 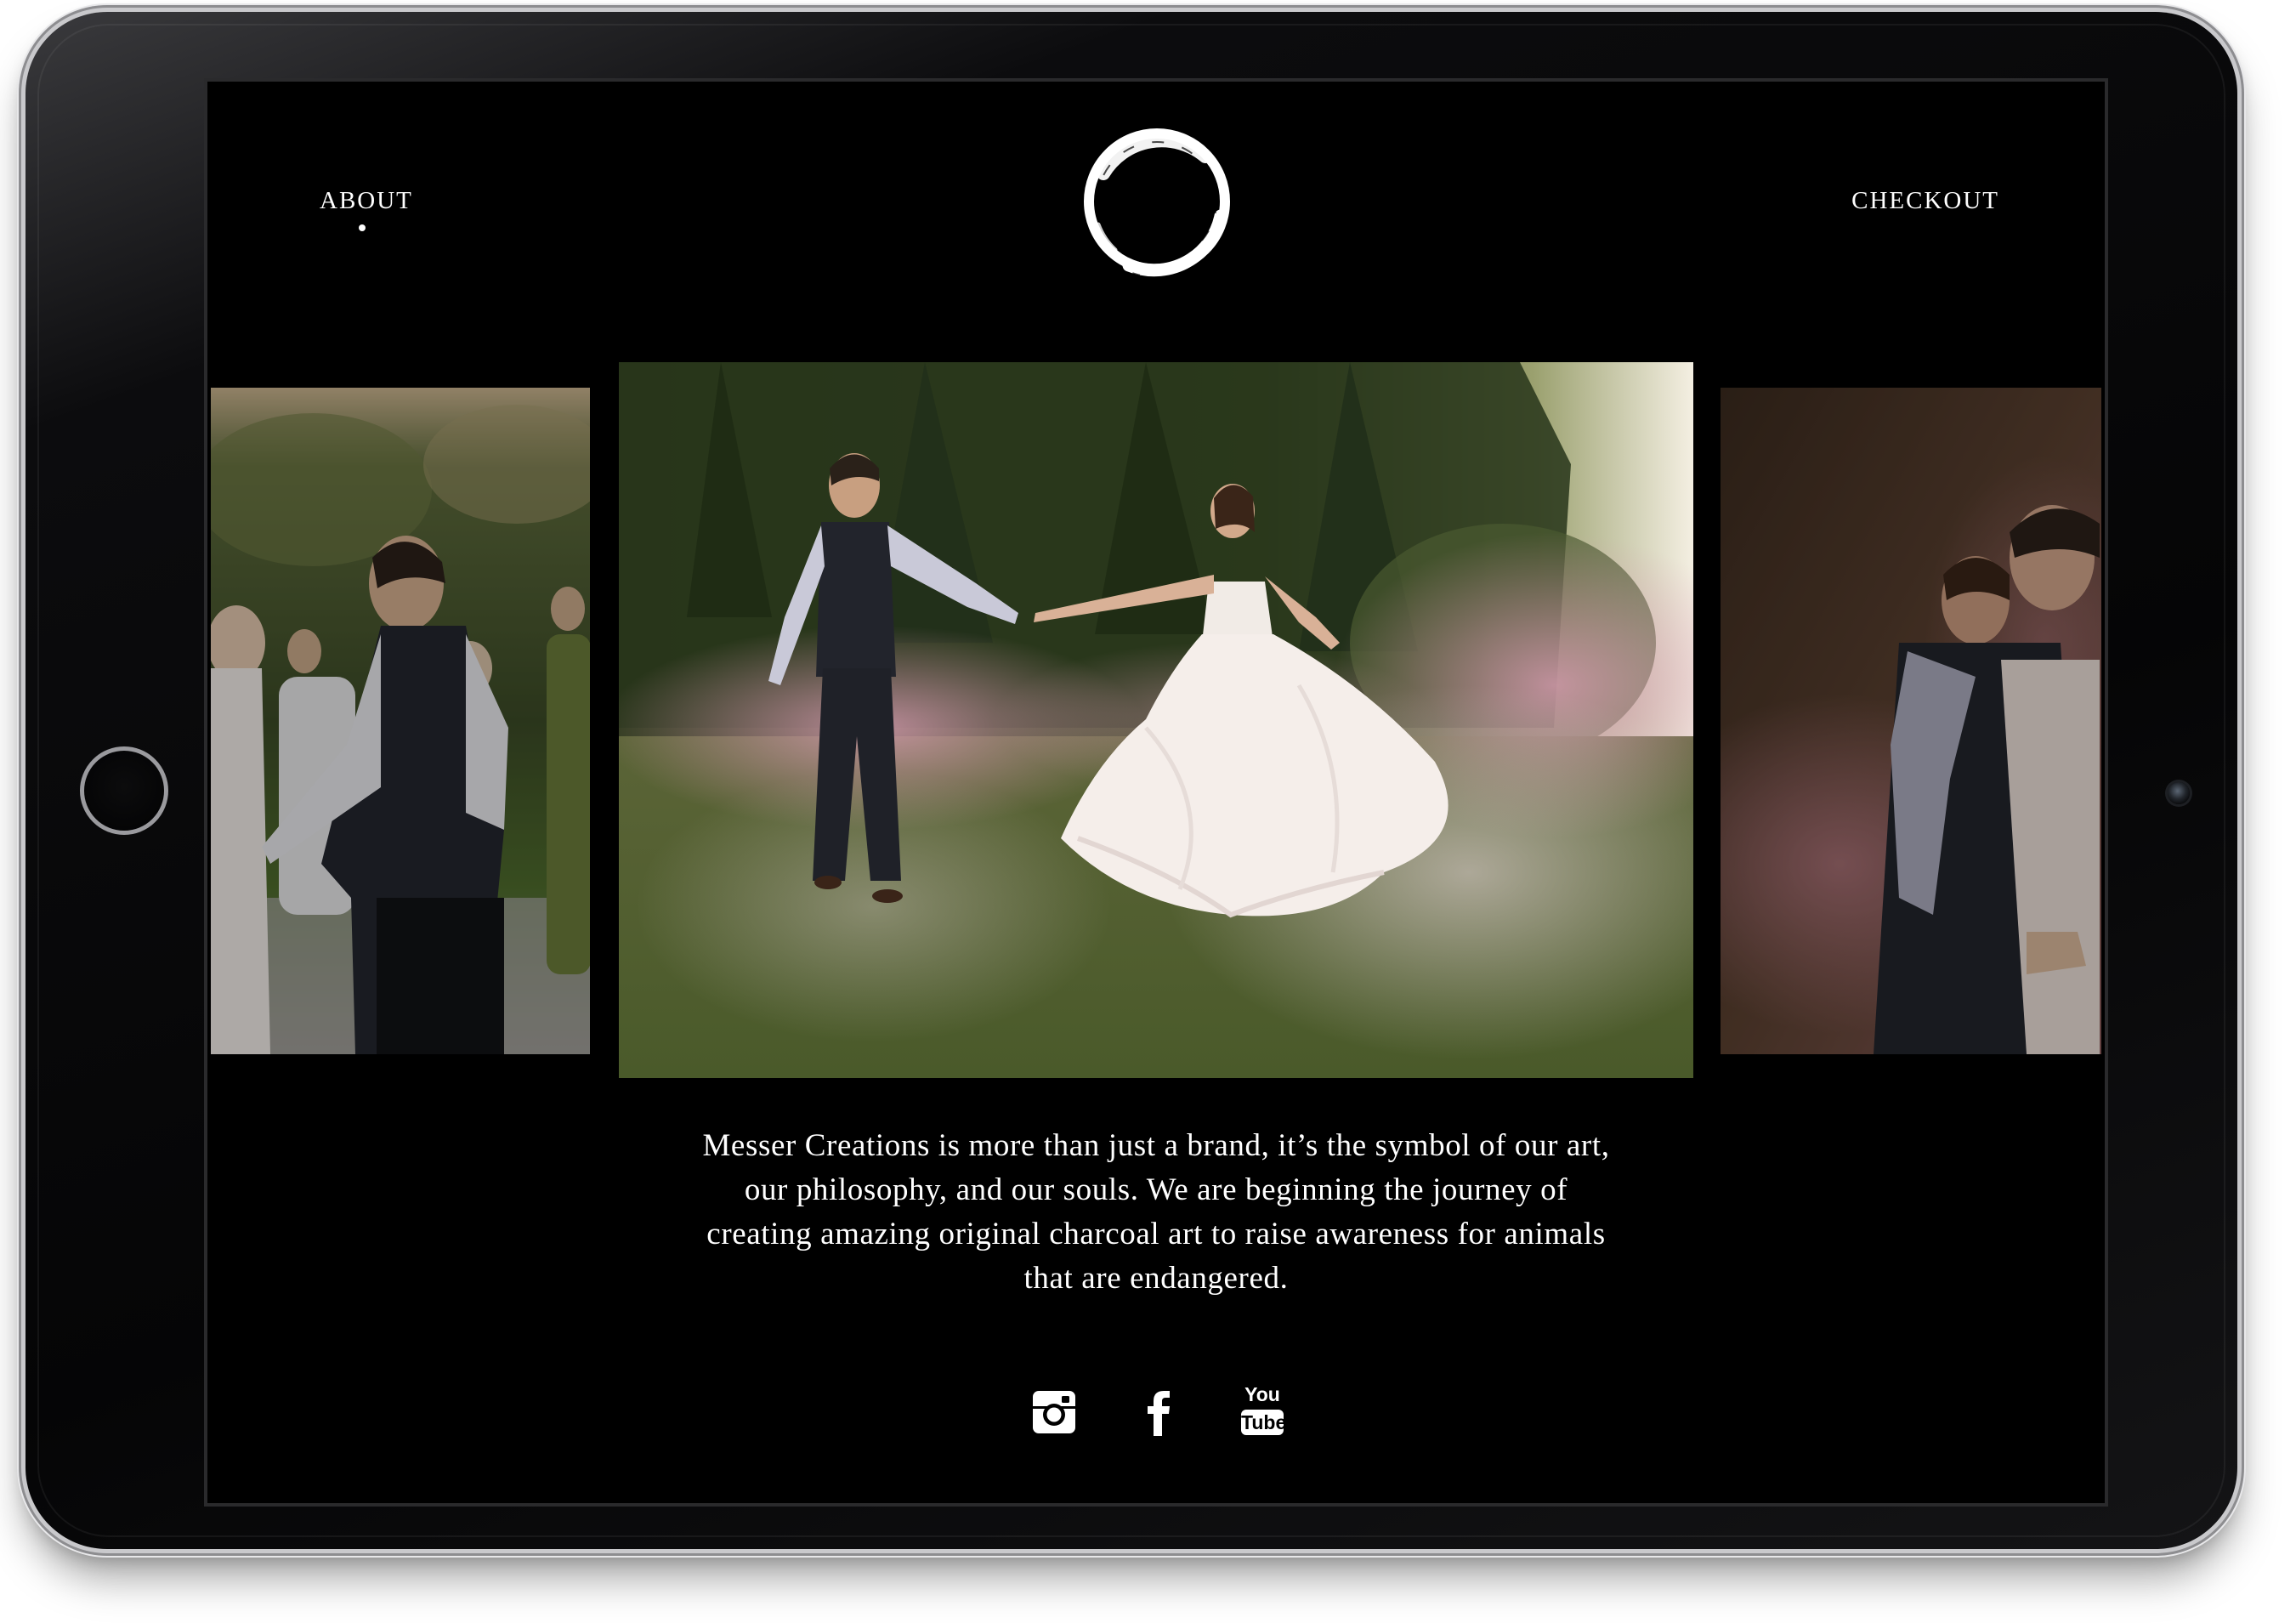 What do you see at coordinates (2179, 793) in the screenshot?
I see `front-camera` at bounding box center [2179, 793].